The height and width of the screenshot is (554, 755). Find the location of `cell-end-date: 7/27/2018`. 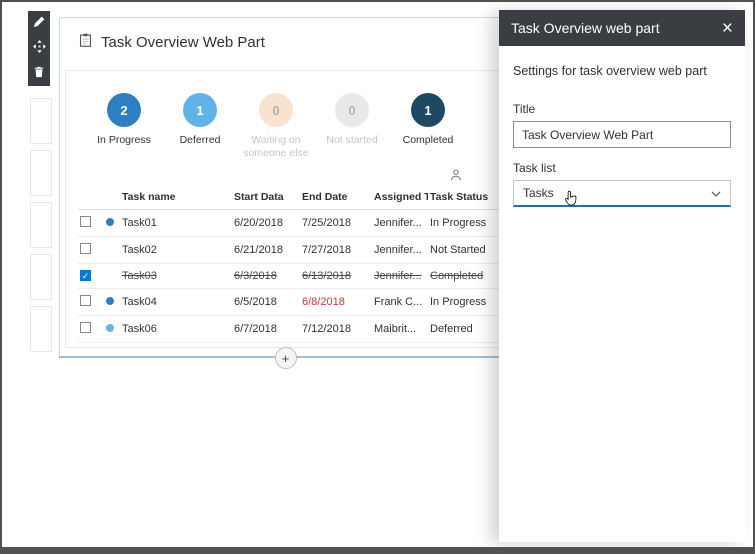

cell-end-date: 7/27/2018 is located at coordinates (336, 250).